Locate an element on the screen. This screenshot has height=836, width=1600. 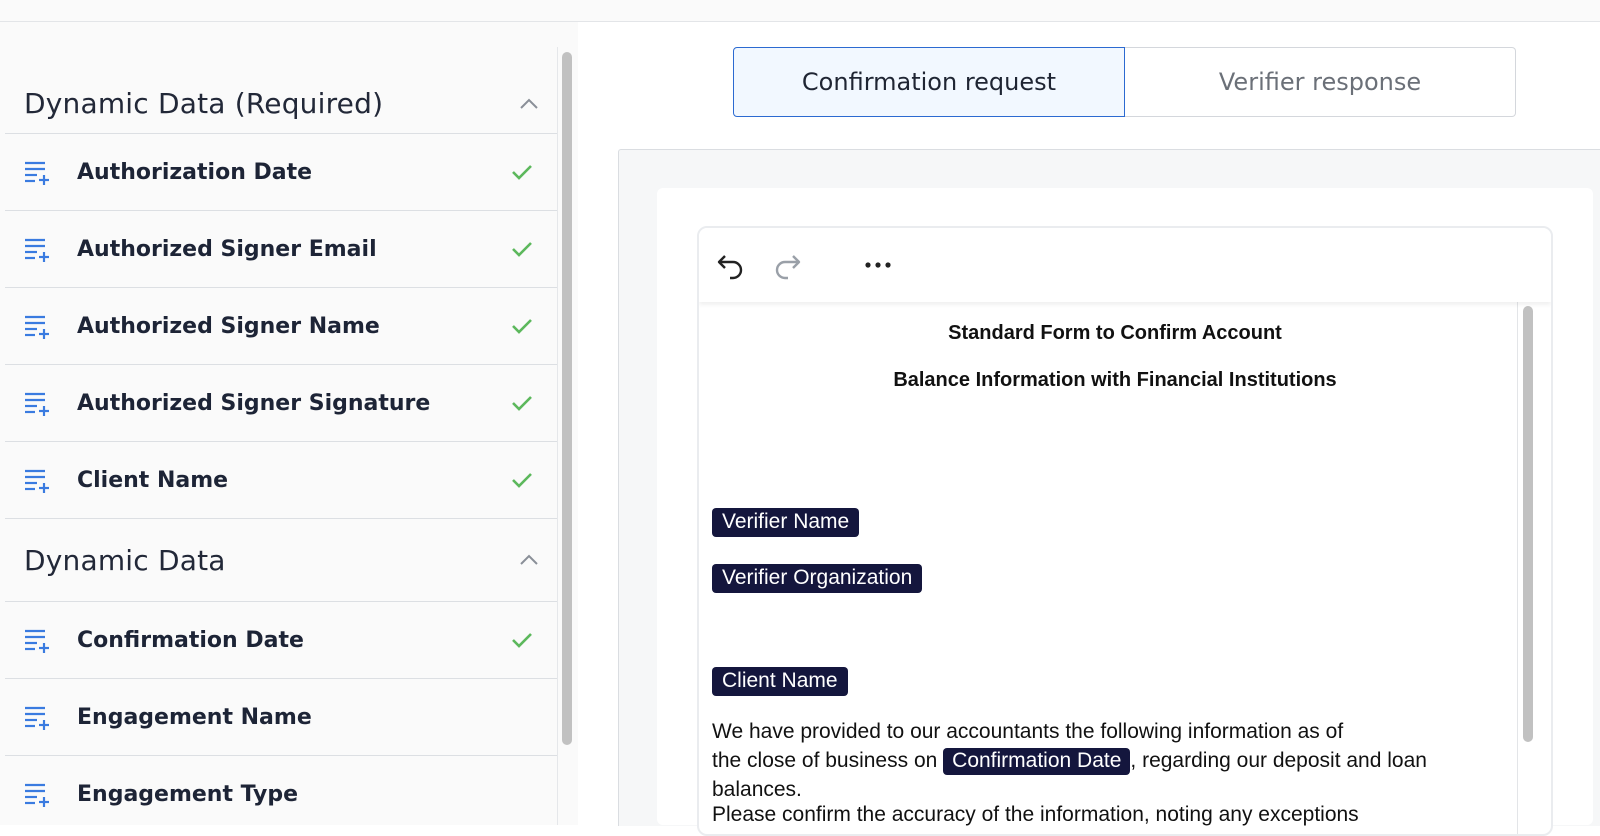
sidebar-item-client-name: Client Name is located at coordinates (281, 480).